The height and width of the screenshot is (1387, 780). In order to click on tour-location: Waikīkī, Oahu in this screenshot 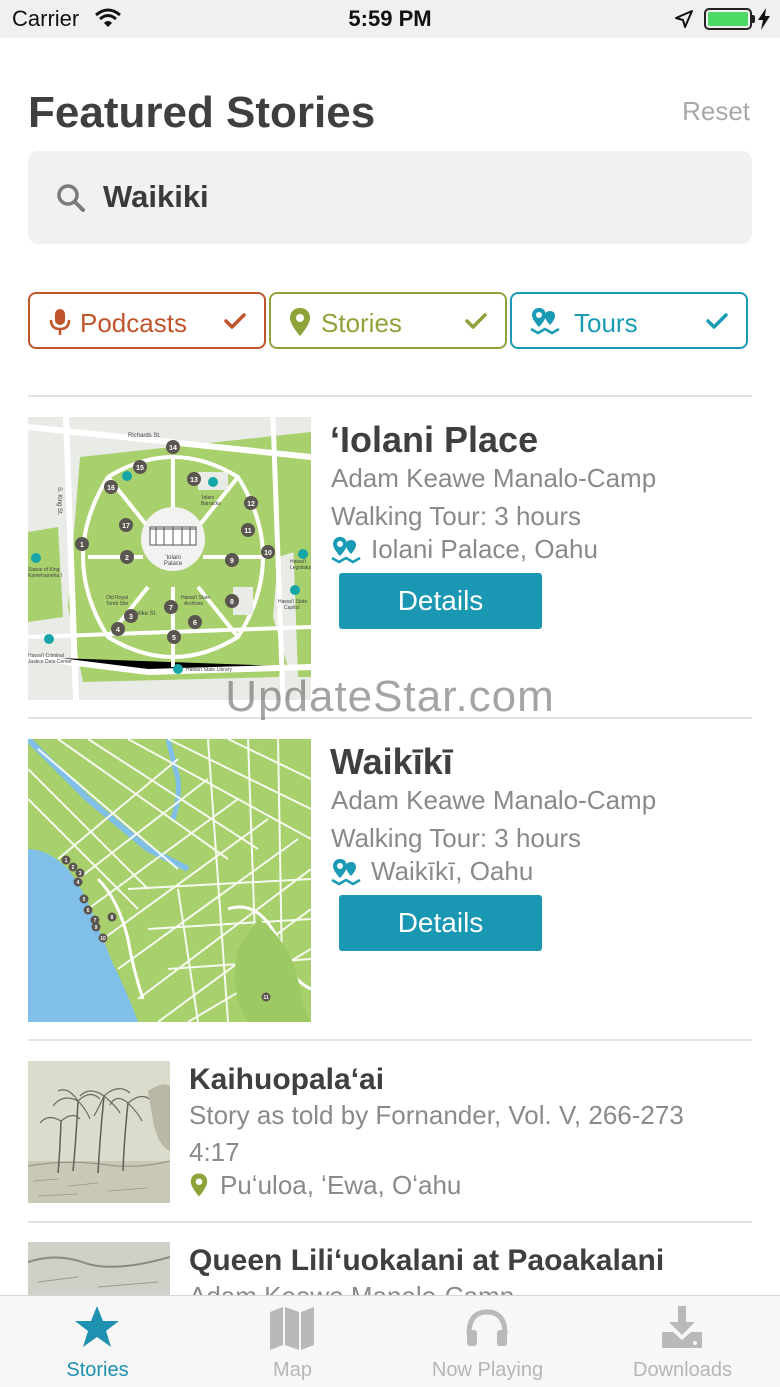, I will do `click(452, 871)`.